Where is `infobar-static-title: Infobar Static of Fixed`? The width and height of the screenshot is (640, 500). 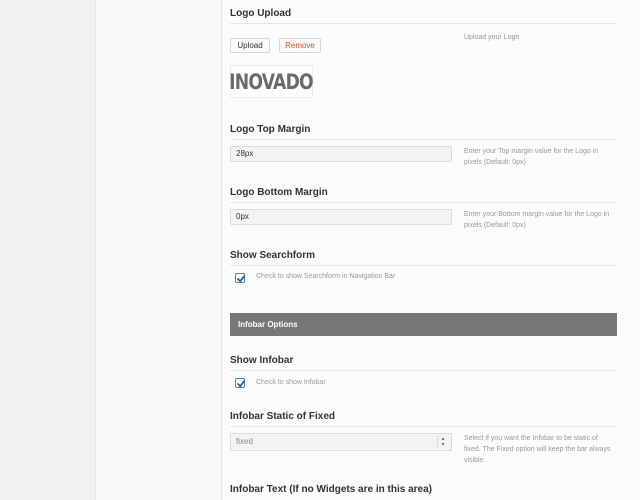 infobar-static-title: Infobar Static of Fixed is located at coordinates (283, 416).